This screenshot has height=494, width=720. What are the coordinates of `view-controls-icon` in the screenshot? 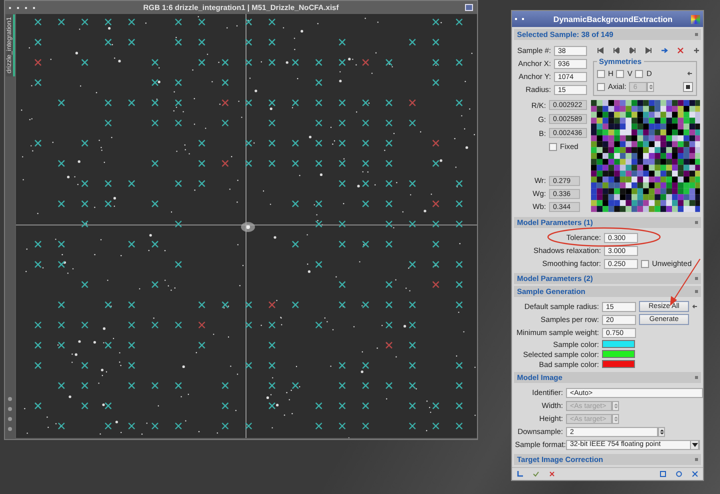 It's located at (10, 414).